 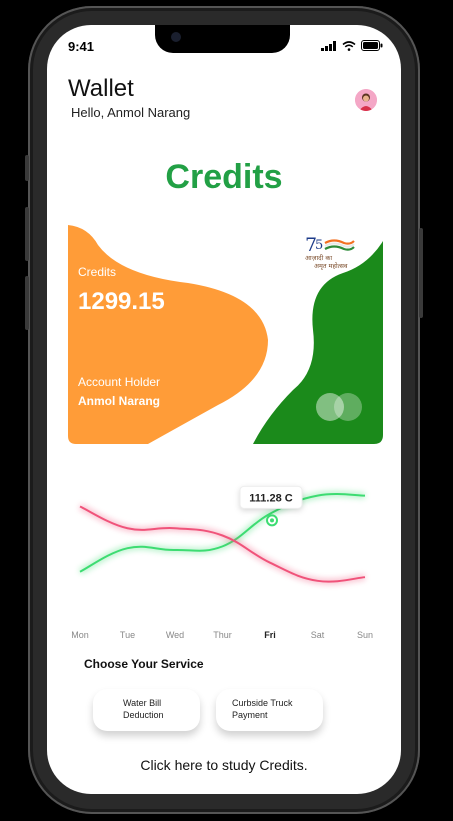 I want to click on greeting-text: Hello, Anmol Narang, so click(x=131, y=112).